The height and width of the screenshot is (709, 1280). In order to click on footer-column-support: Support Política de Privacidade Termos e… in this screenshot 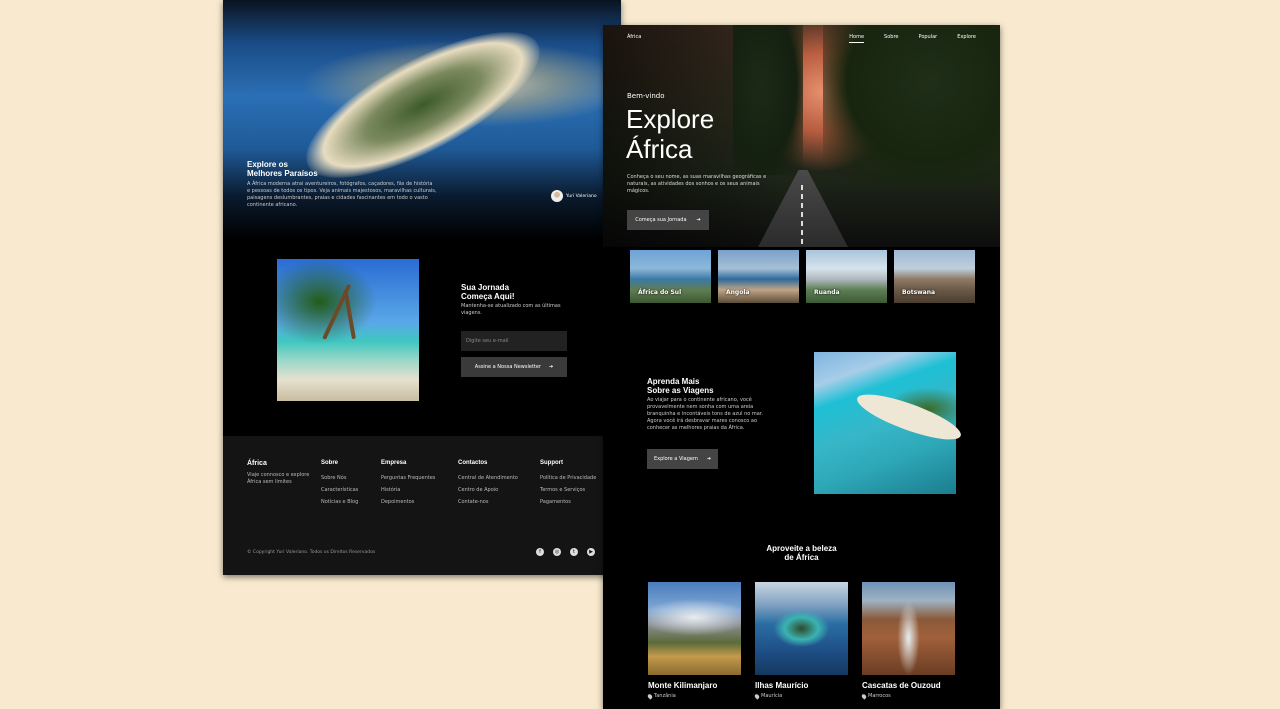, I will do `click(568, 485)`.